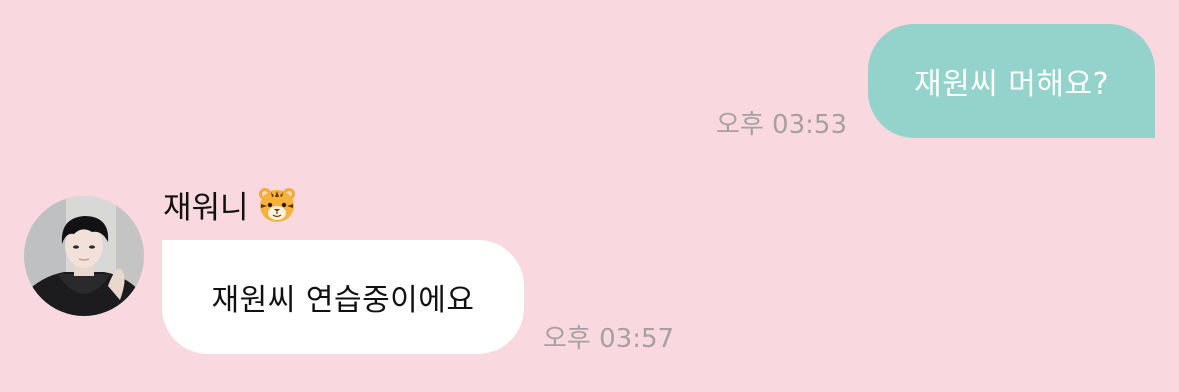  I want to click on outgoing-message-bubble: 재원씨 머해요?, so click(1011, 81).